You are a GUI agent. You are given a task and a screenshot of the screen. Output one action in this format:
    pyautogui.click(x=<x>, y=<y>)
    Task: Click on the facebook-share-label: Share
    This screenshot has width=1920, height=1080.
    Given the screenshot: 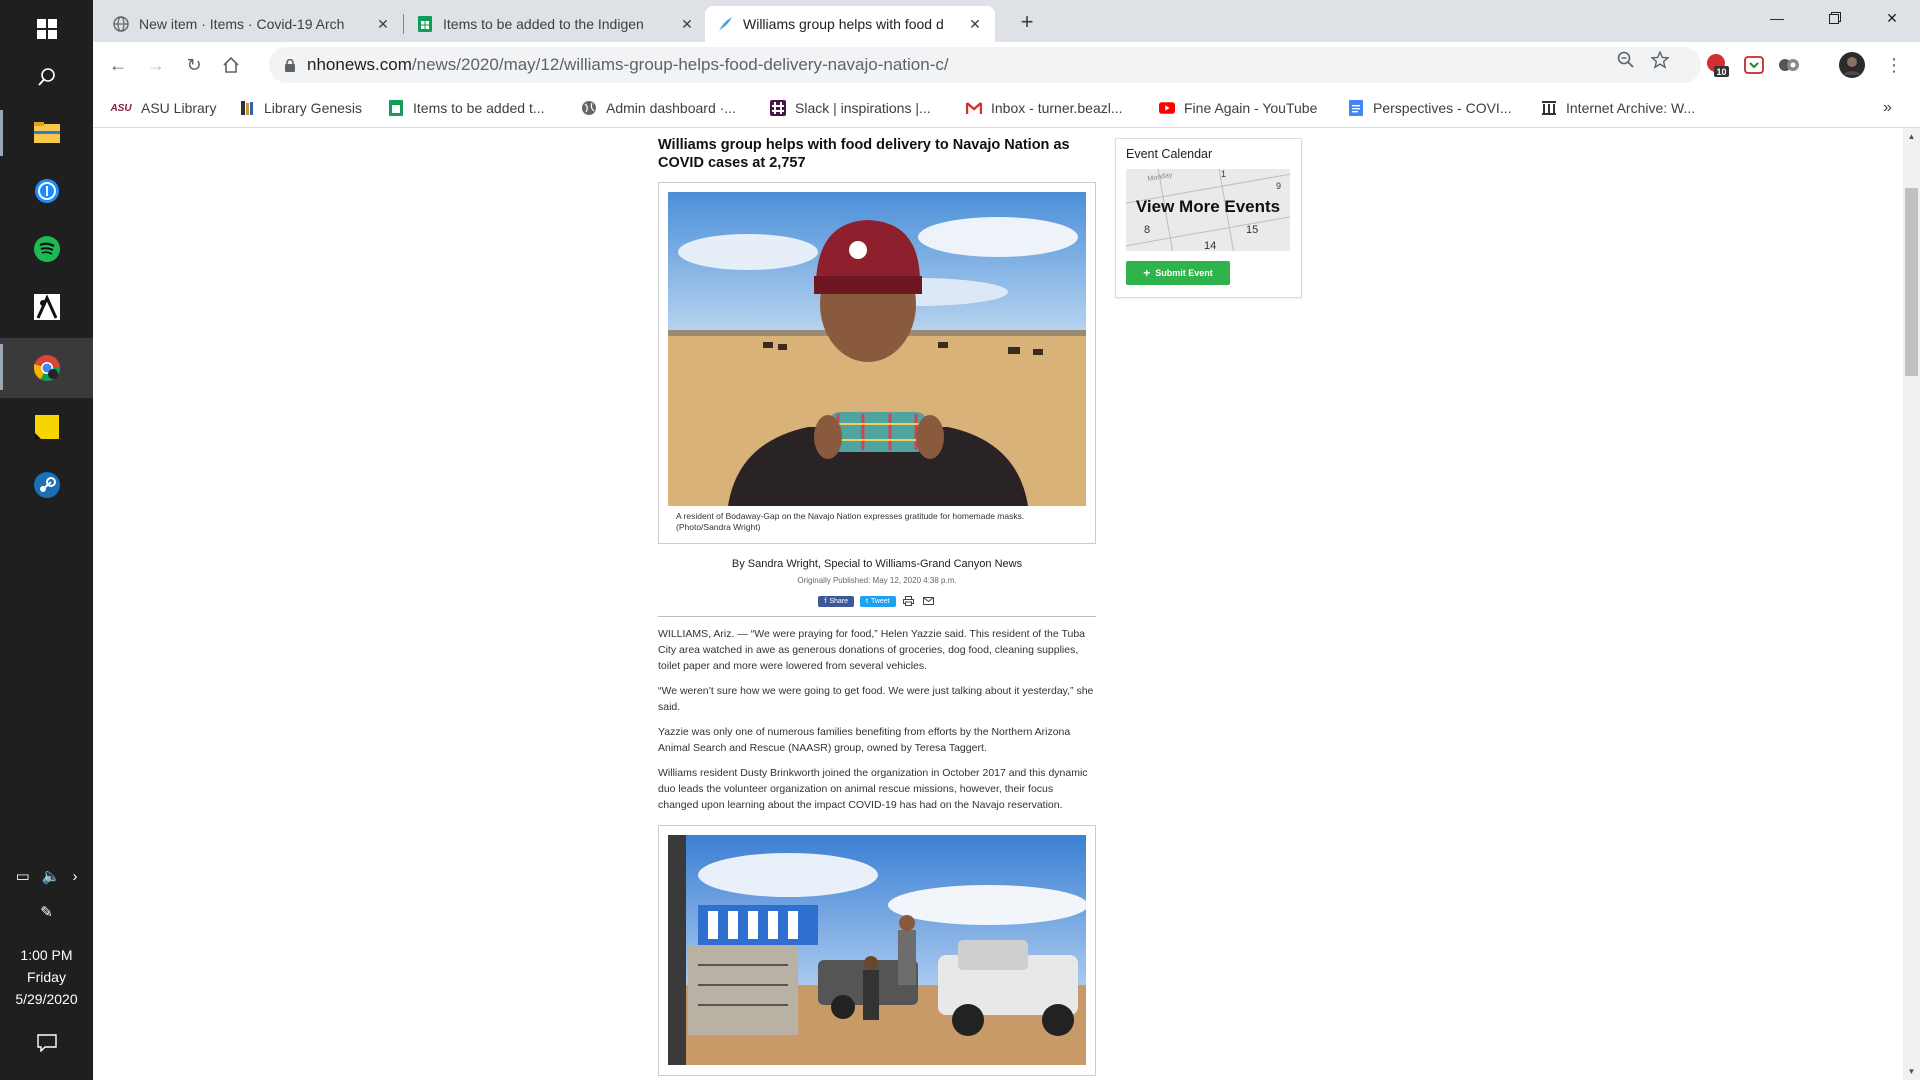 What is the action you would take?
    pyautogui.click(x=838, y=601)
    